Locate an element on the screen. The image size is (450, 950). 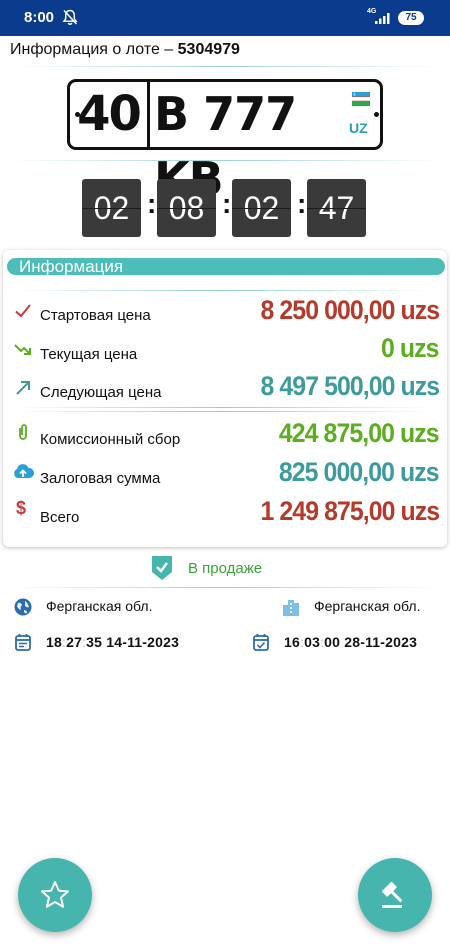
countdown-seconds: 47 is located at coordinates (336, 208).